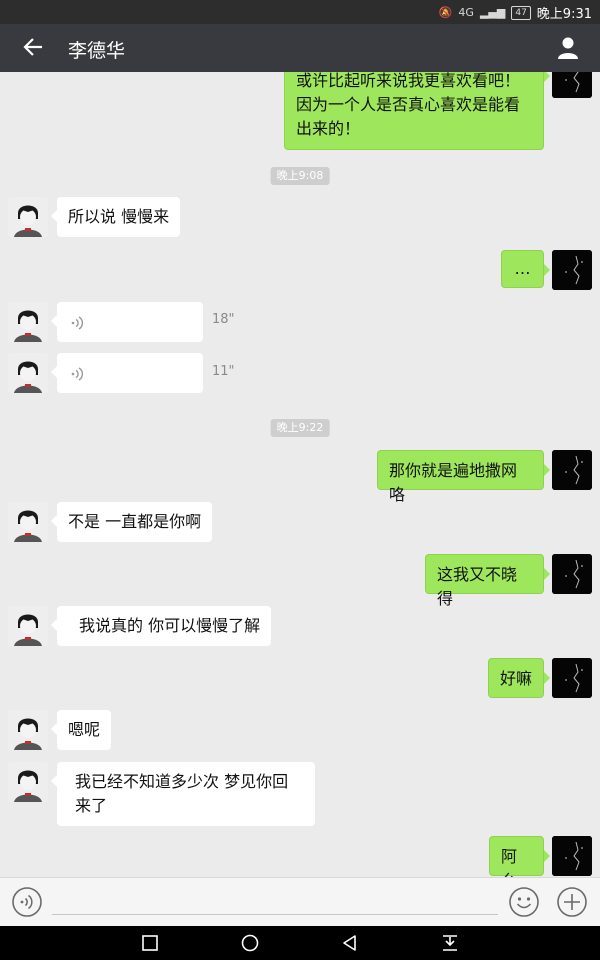 Image resolution: width=600 pixels, height=960 pixels. I want to click on message-bubble-incoming: 我说真的 你可以慢慢了解, so click(161, 626).